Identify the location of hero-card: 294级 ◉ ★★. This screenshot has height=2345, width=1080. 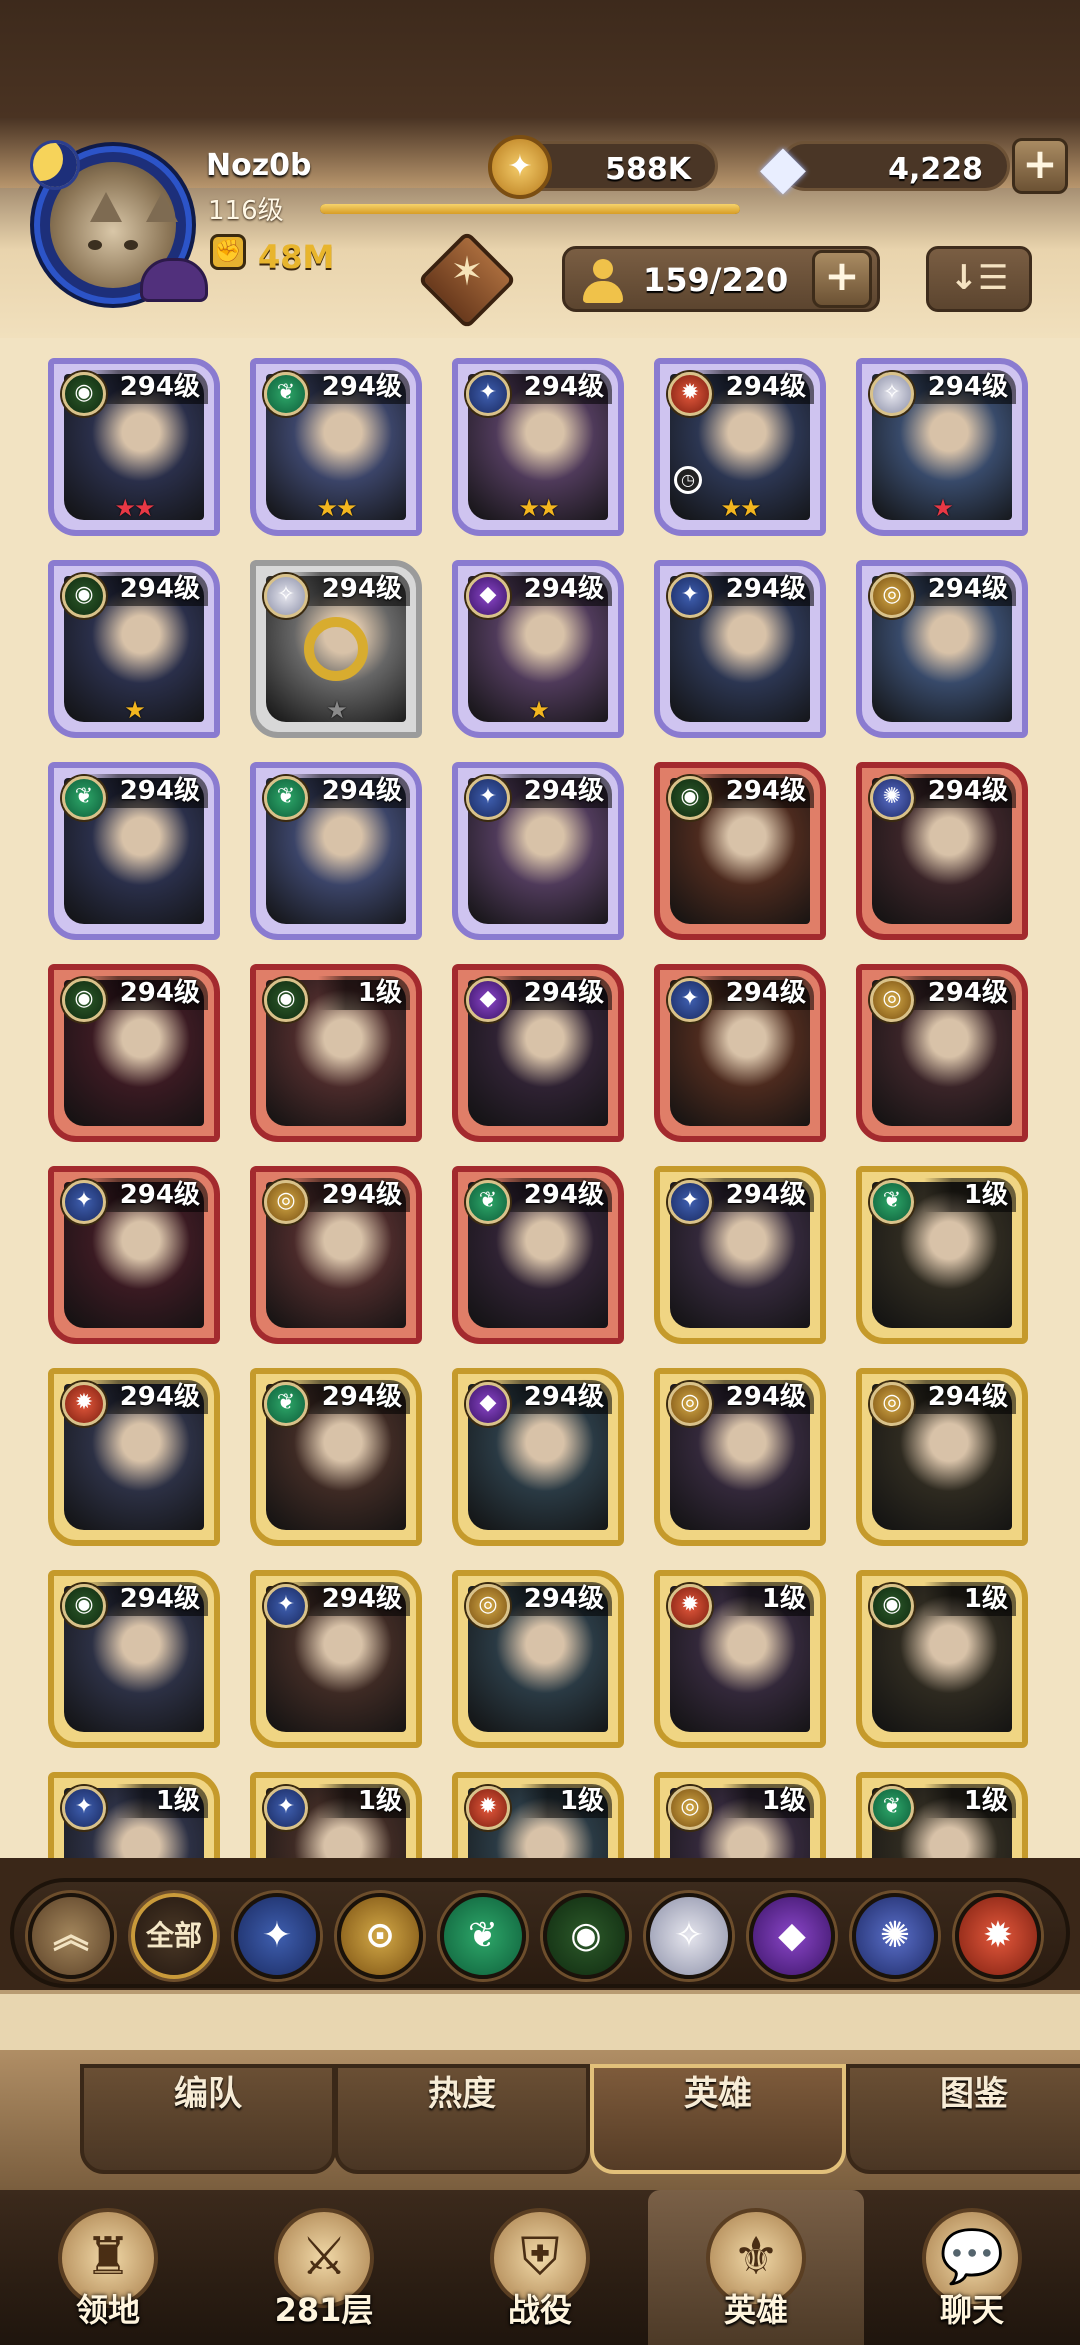
(134, 447).